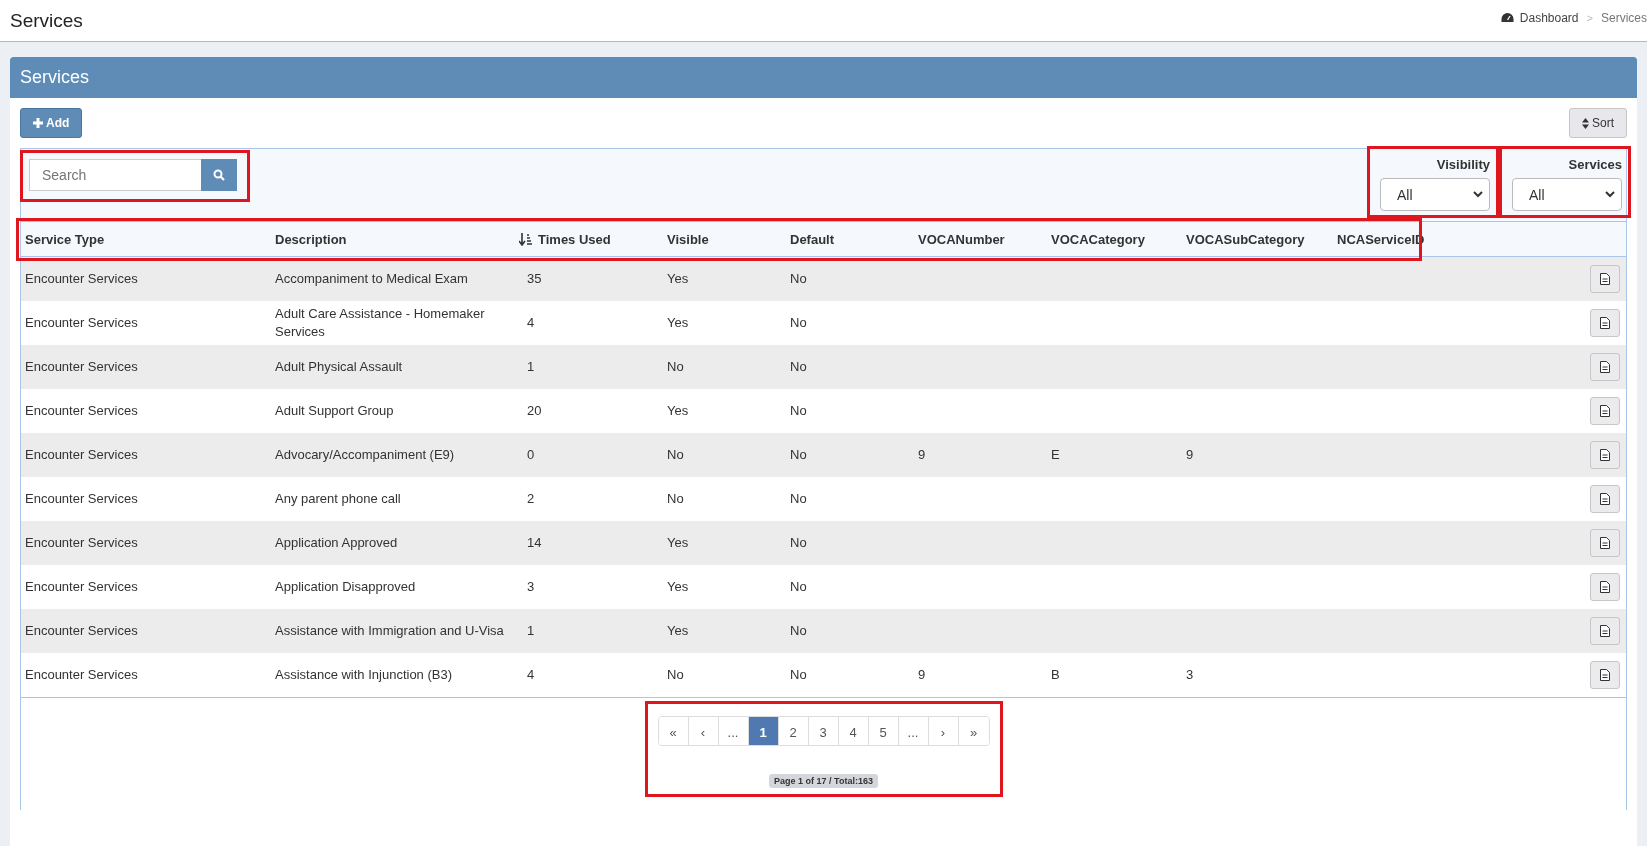  What do you see at coordinates (115, 175) in the screenshot?
I see `search-field: Search` at bounding box center [115, 175].